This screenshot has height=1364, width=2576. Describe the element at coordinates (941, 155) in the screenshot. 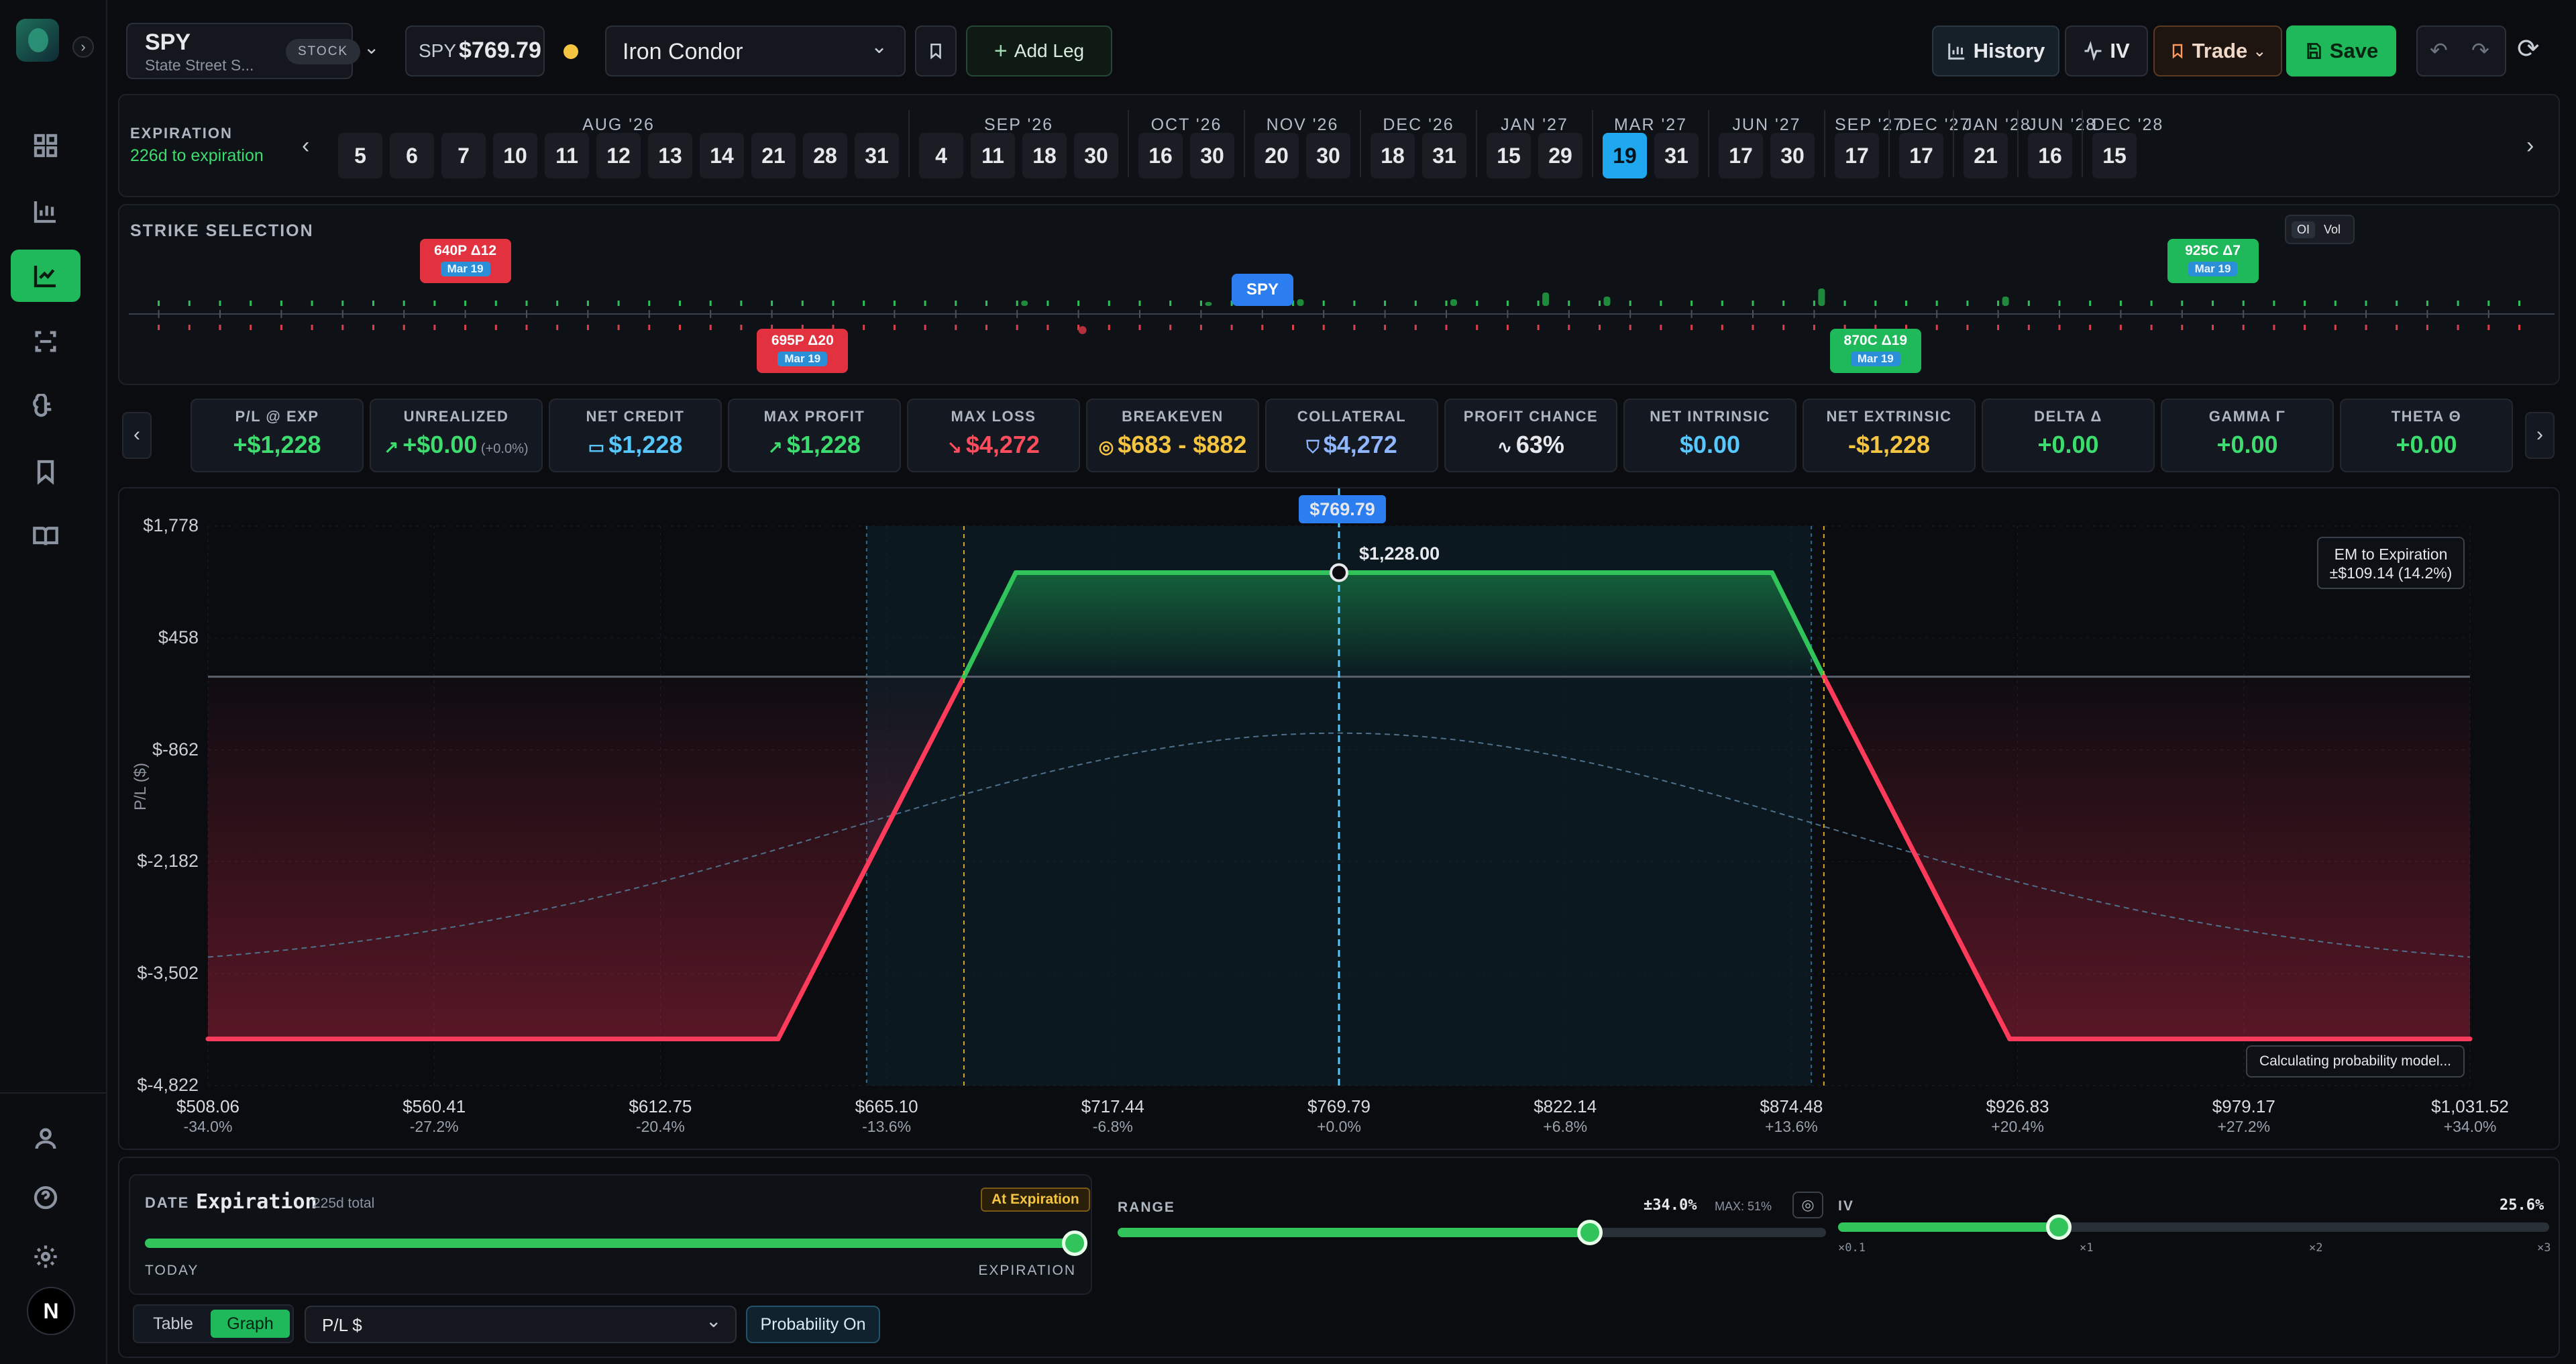

I see `expiration-date-chip: 4` at that location.